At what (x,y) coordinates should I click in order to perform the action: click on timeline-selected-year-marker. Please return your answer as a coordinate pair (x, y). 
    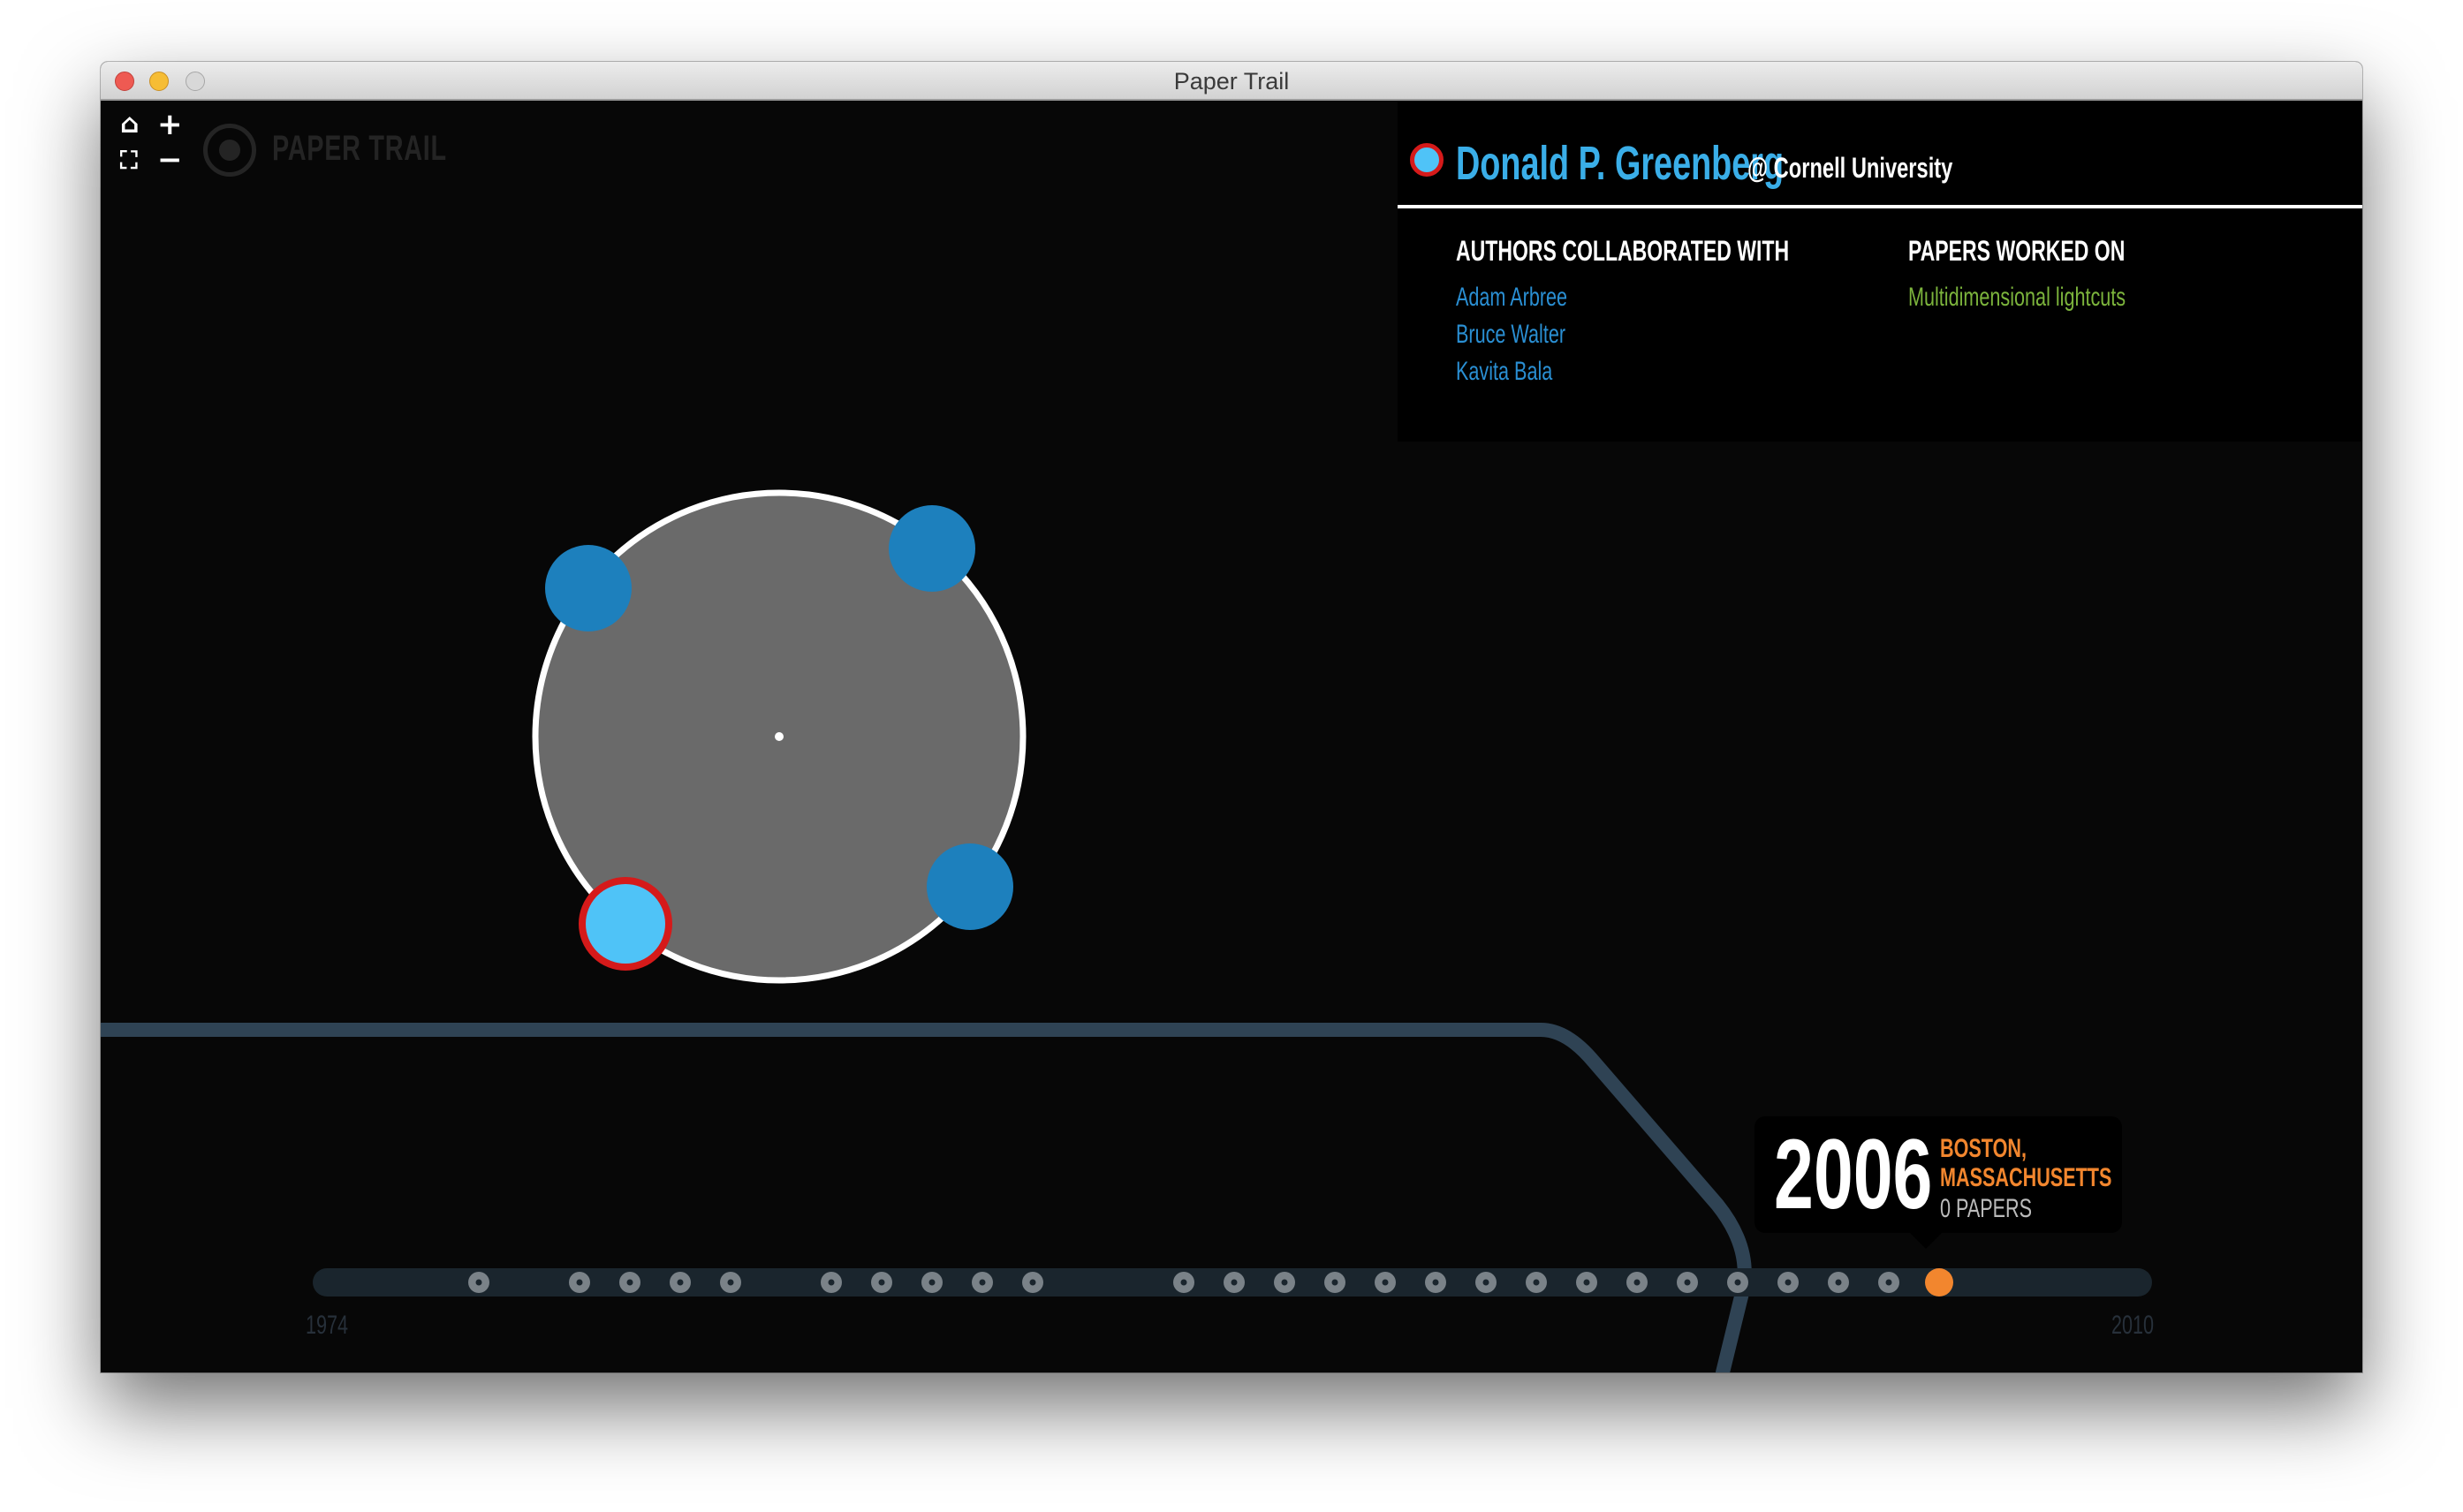
    Looking at the image, I should click on (1939, 1282).